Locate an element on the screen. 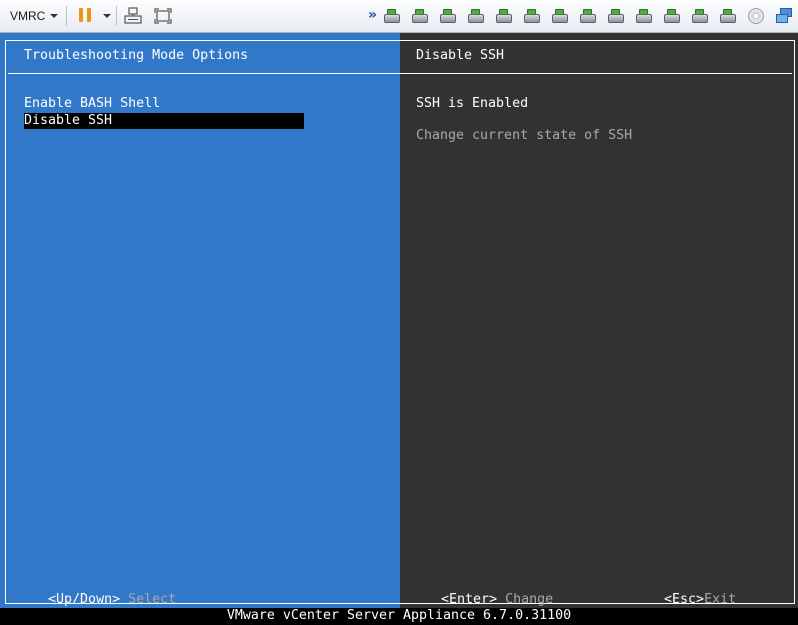 This screenshot has height=625, width=798. more-devices-icon: » is located at coordinates (372, 15).